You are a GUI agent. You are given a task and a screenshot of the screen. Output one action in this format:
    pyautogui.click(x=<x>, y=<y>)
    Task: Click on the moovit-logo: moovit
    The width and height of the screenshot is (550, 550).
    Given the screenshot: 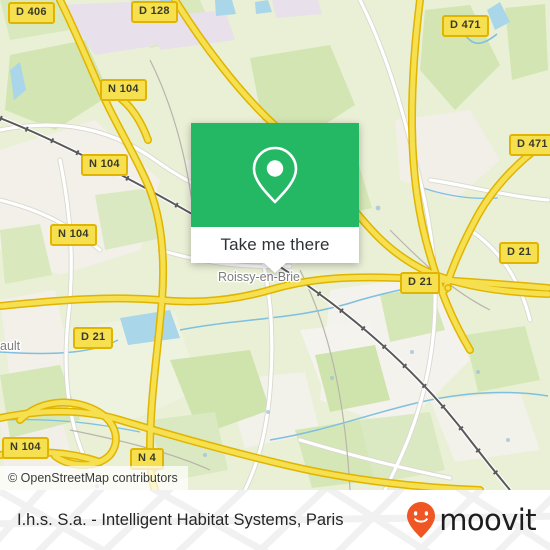 What is the action you would take?
    pyautogui.click(x=471, y=520)
    